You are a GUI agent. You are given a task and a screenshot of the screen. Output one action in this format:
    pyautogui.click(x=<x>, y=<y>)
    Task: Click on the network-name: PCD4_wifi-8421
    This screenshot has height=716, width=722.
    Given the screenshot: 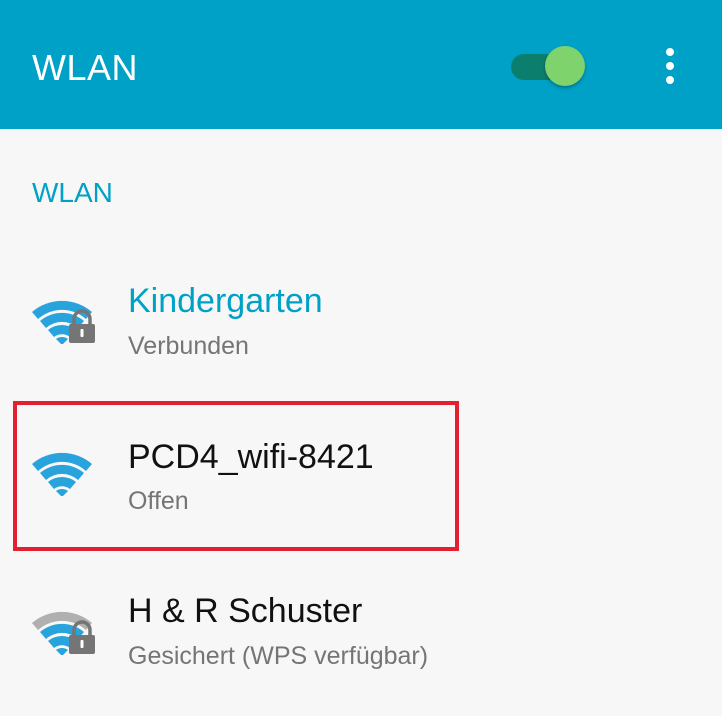 What is the action you would take?
    pyautogui.click(x=251, y=457)
    